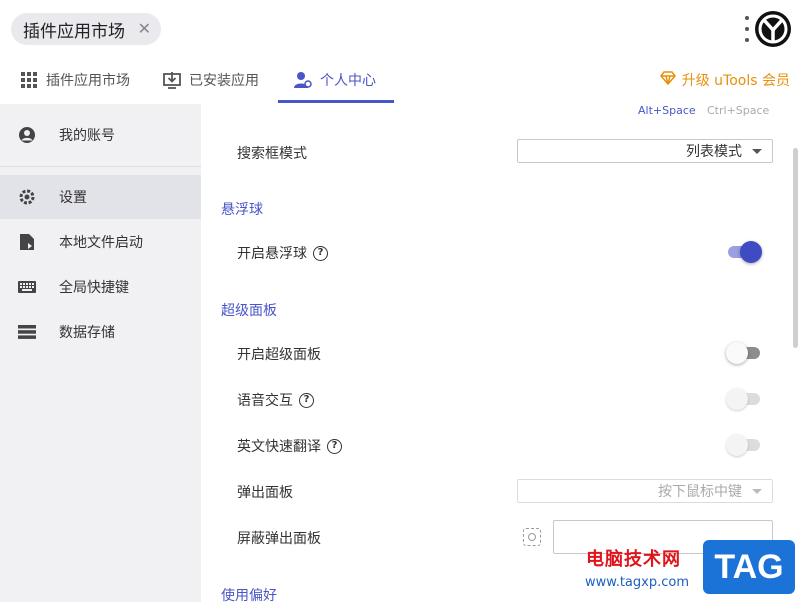  I want to click on voice-interaction-toggle, so click(744, 399).